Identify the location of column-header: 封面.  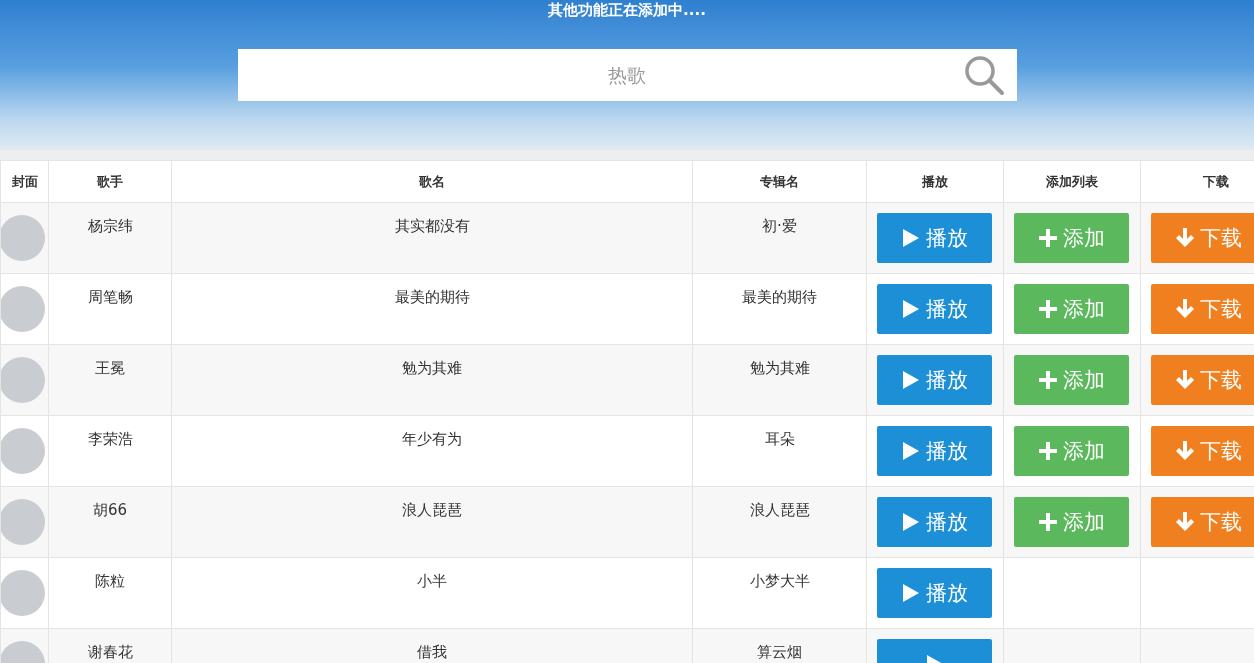
(24, 181).